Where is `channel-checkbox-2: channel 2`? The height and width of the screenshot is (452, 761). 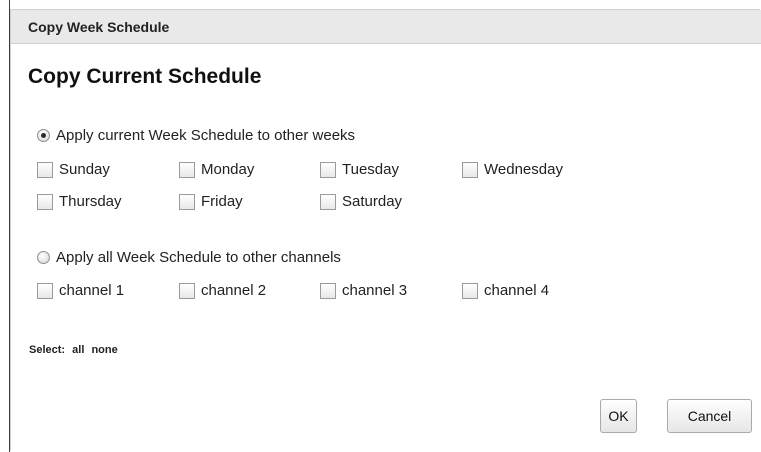
channel-checkbox-2: channel 2 is located at coordinates (222, 290).